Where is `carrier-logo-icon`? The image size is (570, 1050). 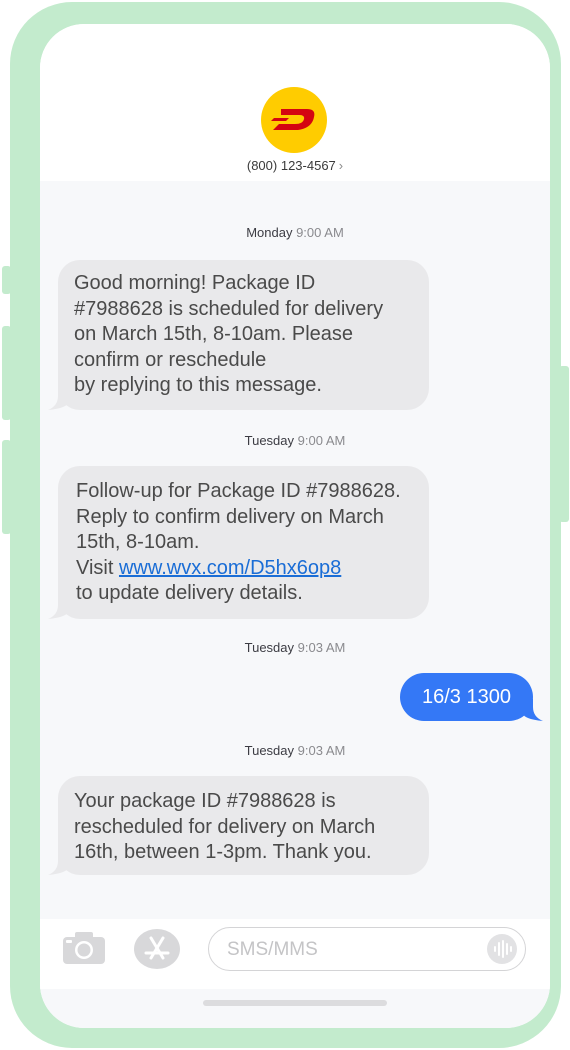 carrier-logo-icon is located at coordinates (293, 119).